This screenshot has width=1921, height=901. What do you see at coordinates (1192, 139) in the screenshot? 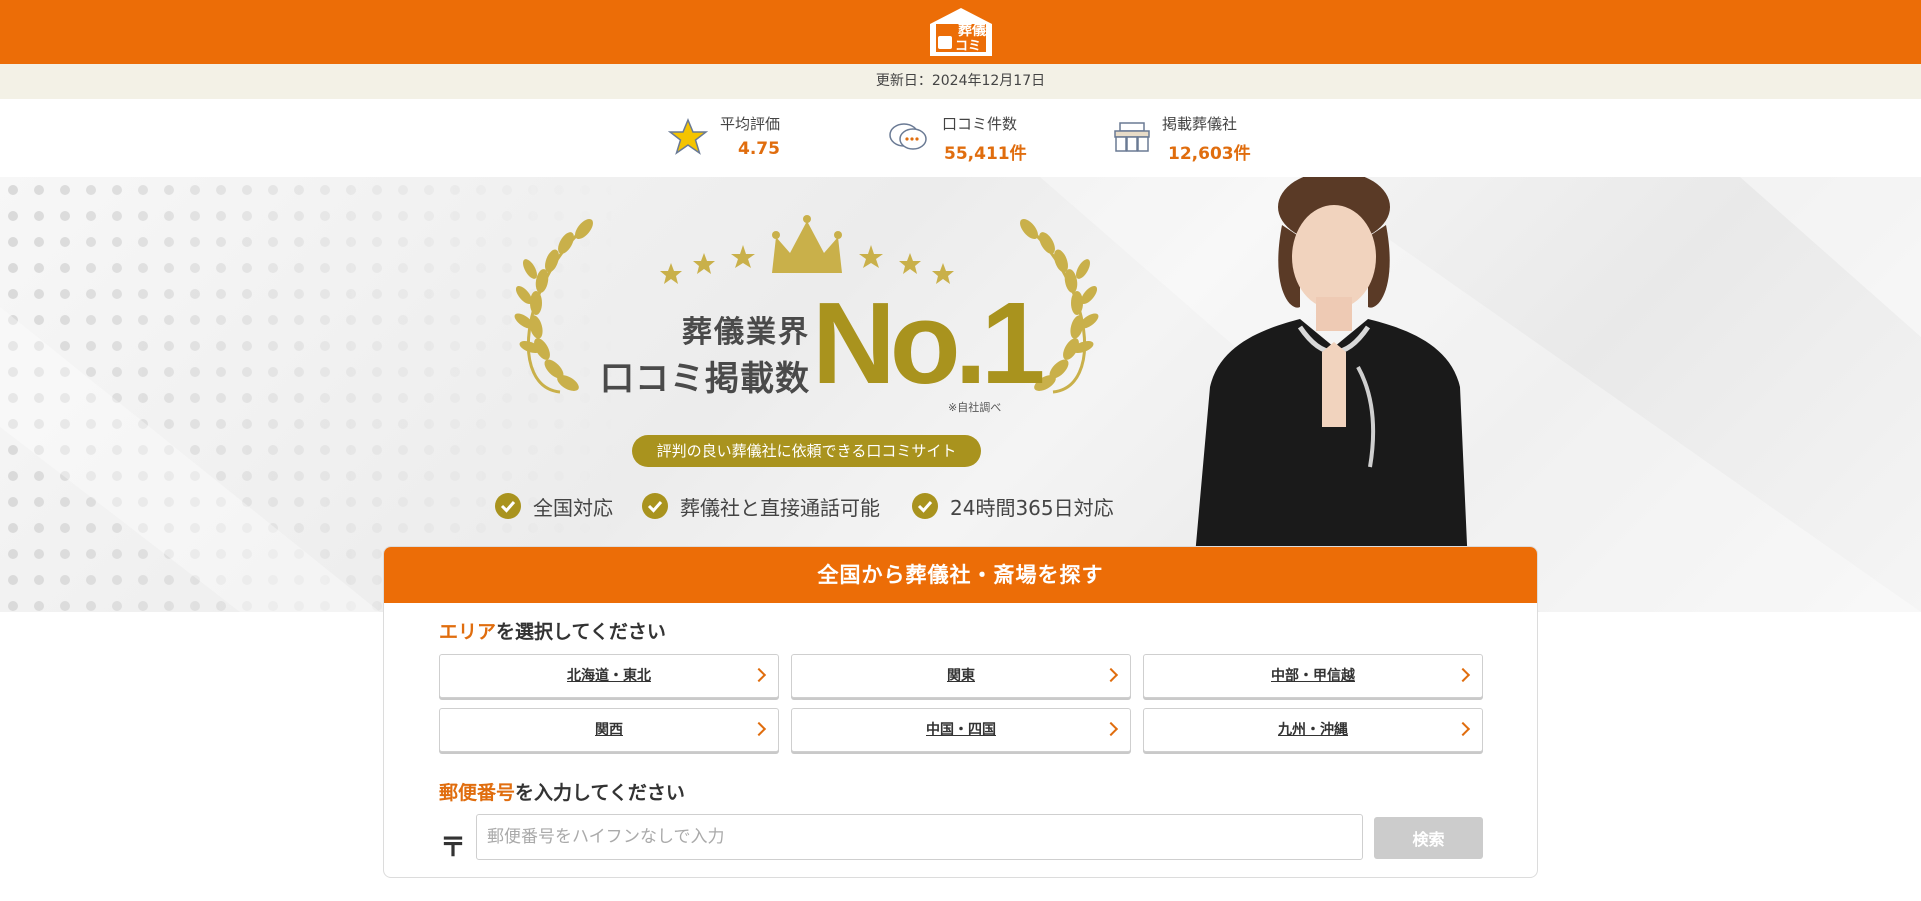
I see `stat-listed-companies: 掲載葬儀社 12,603件` at bounding box center [1192, 139].